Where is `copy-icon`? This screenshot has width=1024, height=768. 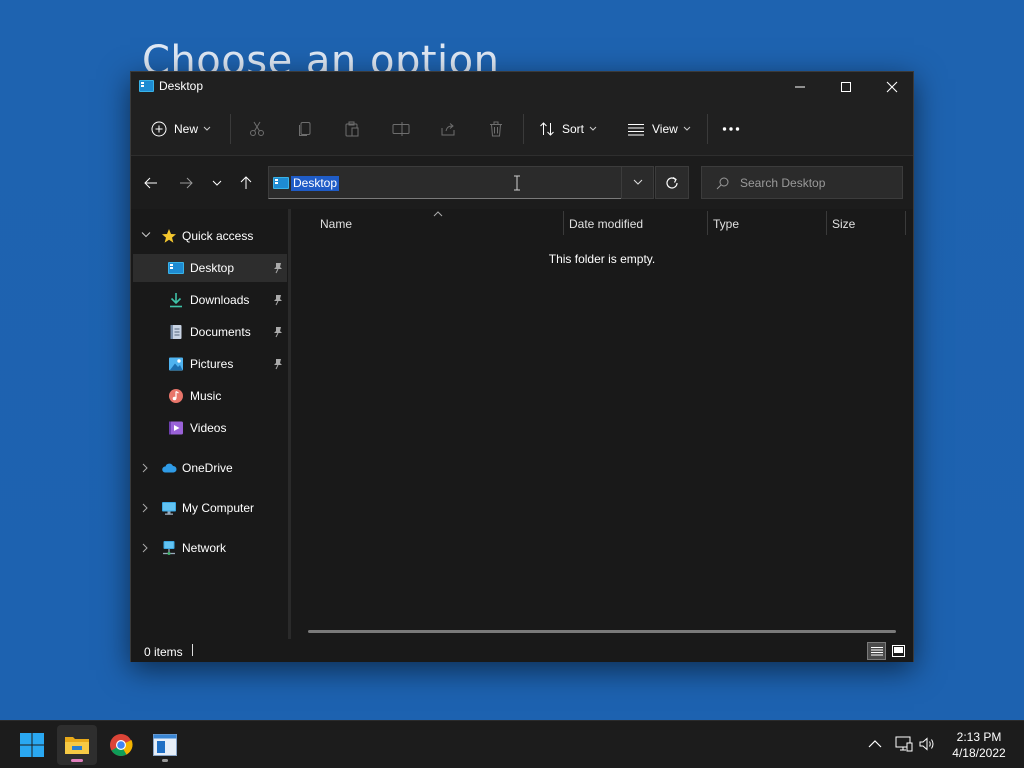
copy-icon is located at coordinates (305, 129).